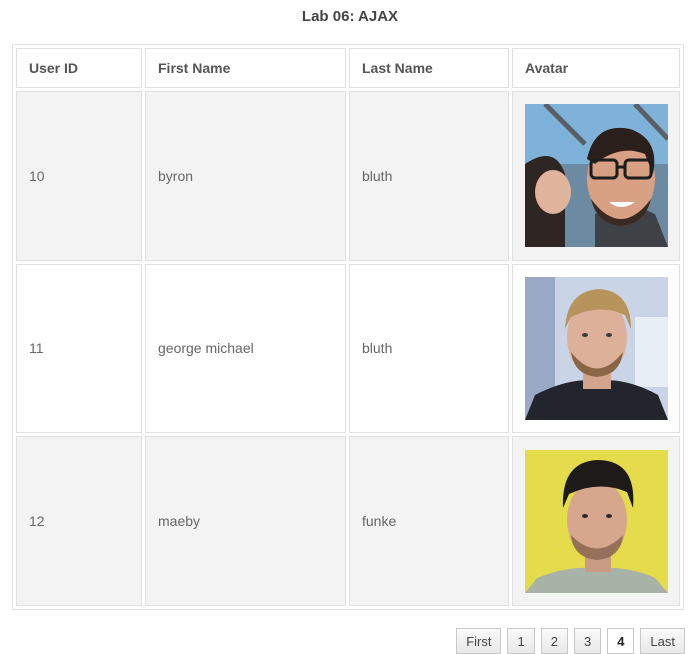  I want to click on header-first-name: First Name, so click(245, 68).